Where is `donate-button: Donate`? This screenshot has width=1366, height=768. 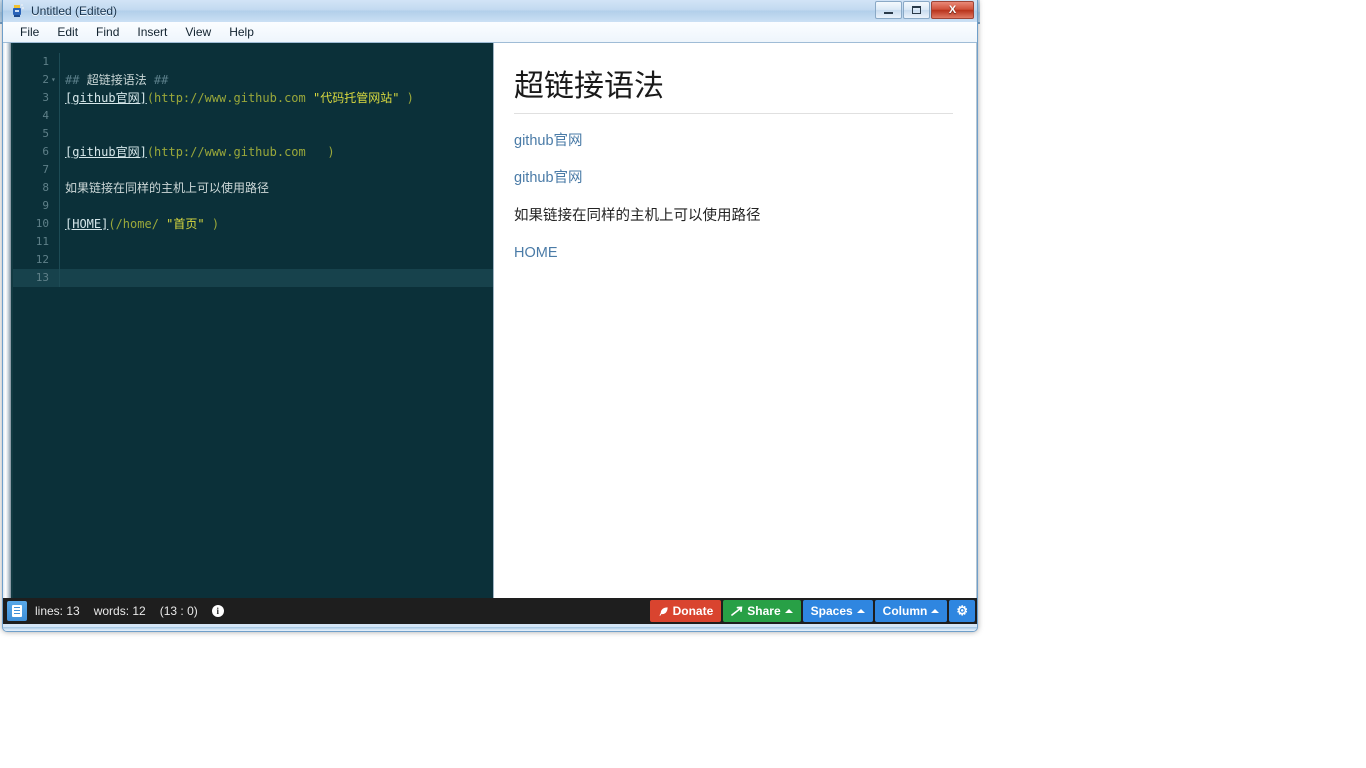
donate-button: Donate is located at coordinates (685, 611).